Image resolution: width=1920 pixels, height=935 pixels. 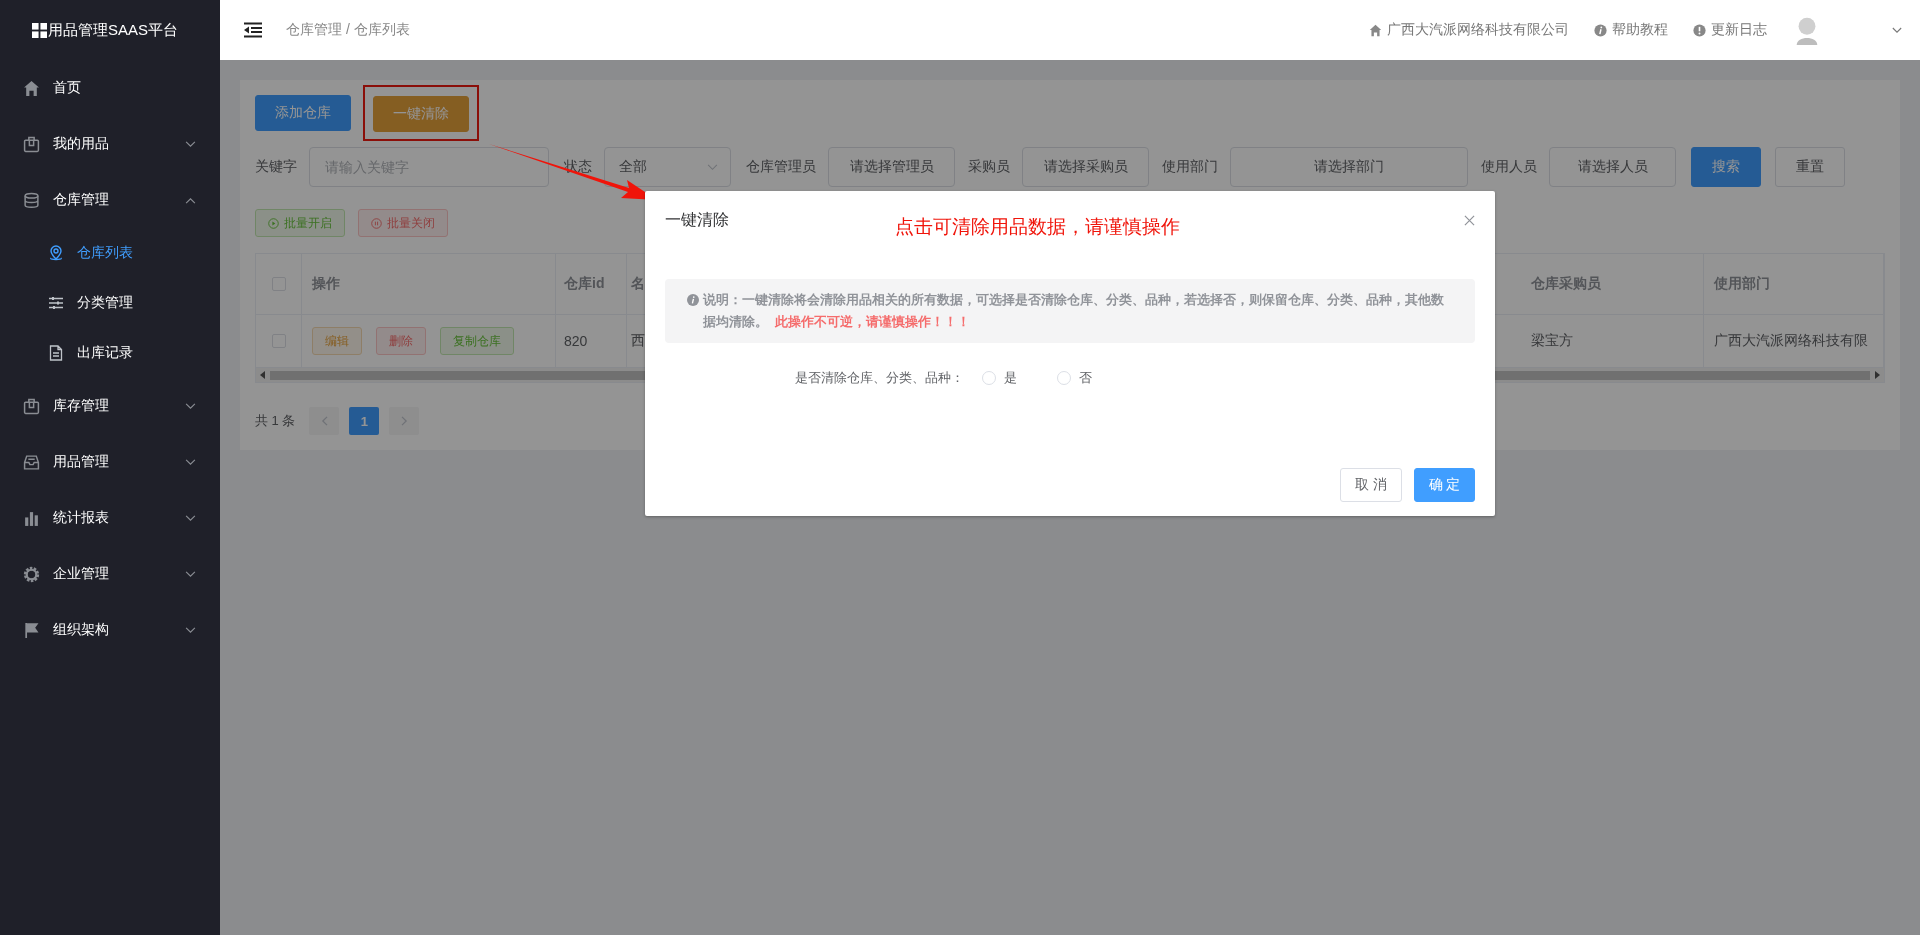 I want to click on sidebar-item: 我的用品, so click(x=110, y=144).